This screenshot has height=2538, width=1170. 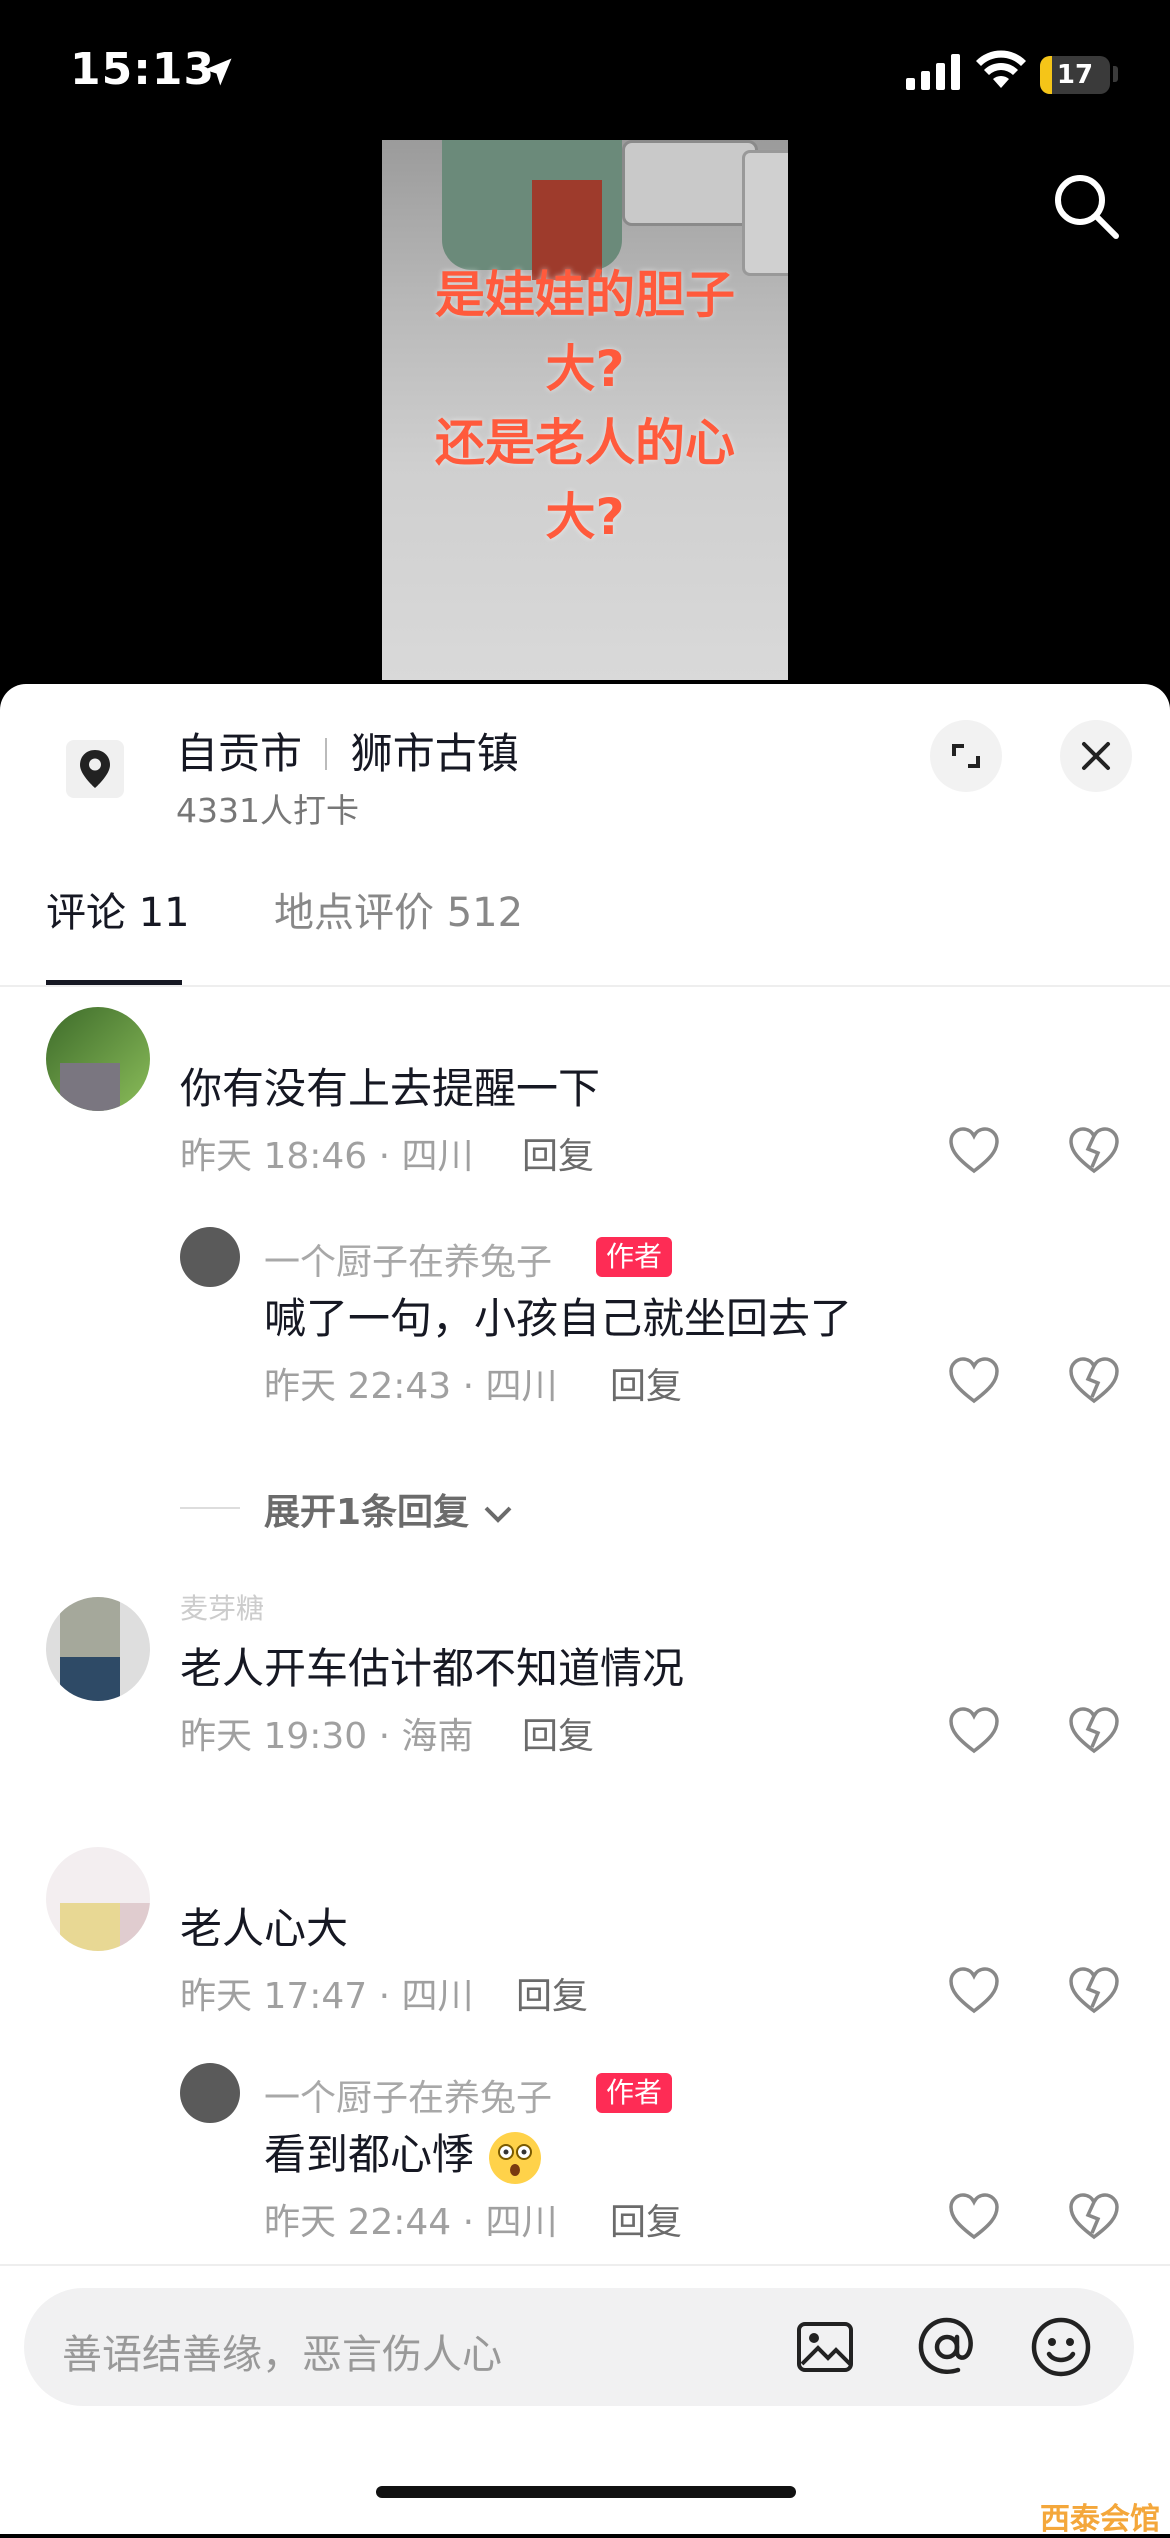 I want to click on close-button, so click(x=1096, y=756).